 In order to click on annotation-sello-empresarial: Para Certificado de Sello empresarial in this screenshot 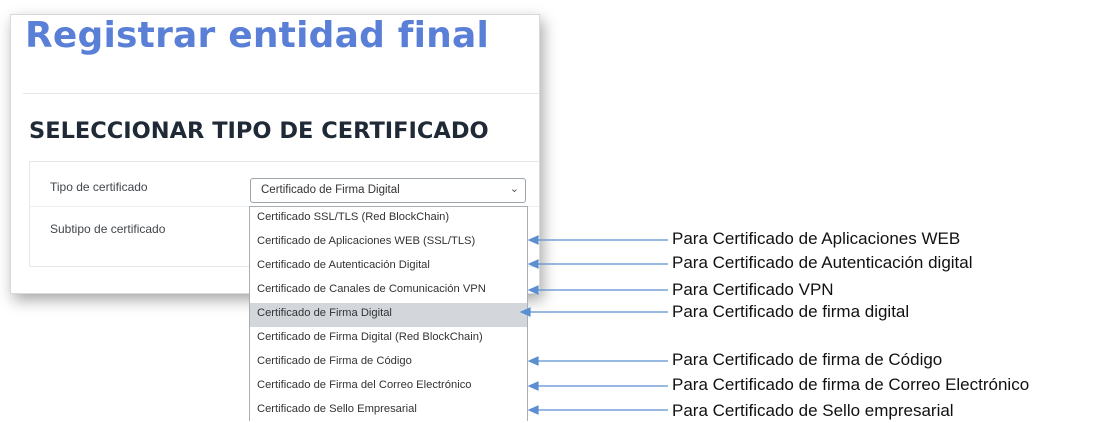, I will do `click(813, 410)`.